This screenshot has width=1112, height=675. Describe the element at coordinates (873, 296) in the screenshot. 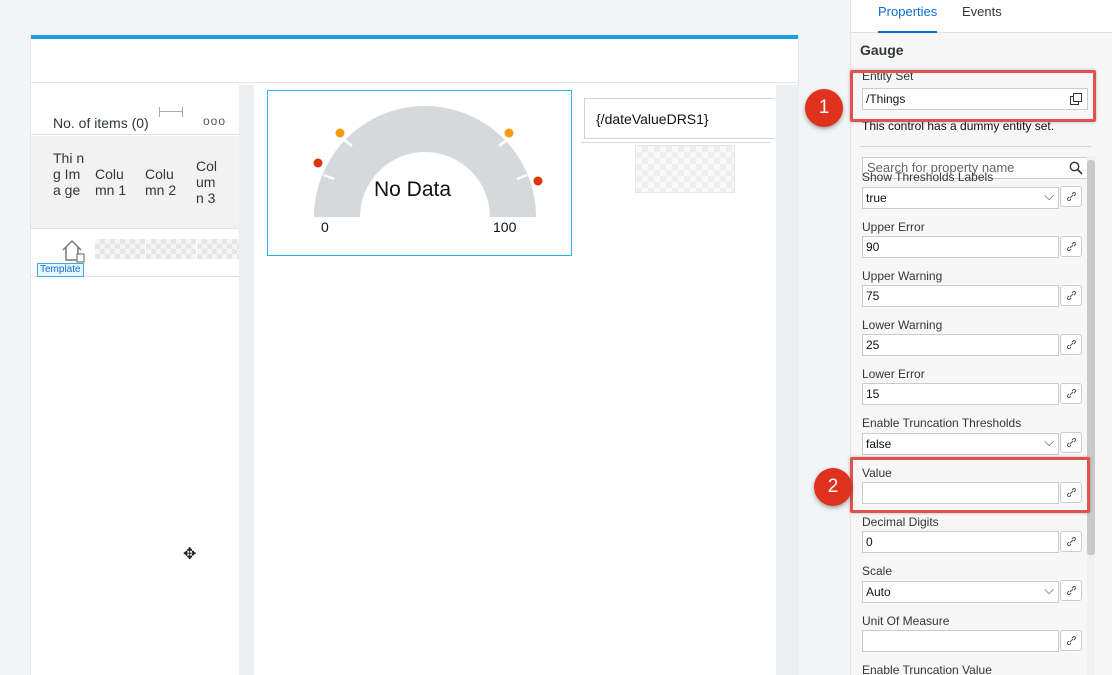

I see `field-value: 75` at that location.